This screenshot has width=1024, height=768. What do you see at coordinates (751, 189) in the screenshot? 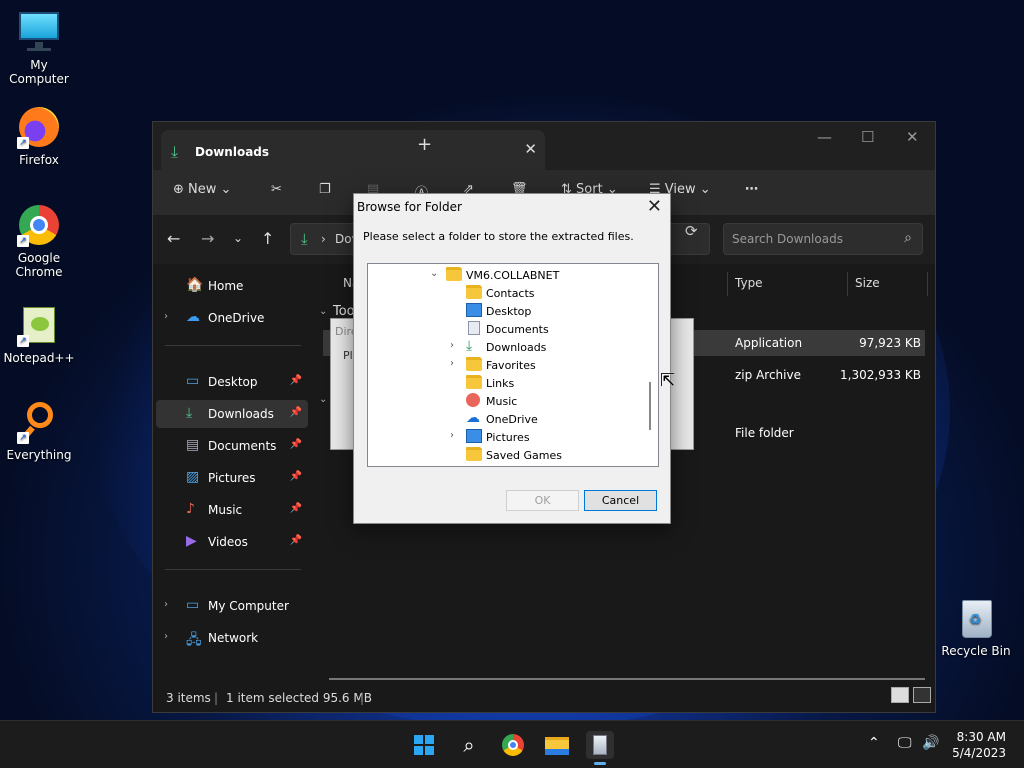
I see `more-options-icon: ⋯` at bounding box center [751, 189].